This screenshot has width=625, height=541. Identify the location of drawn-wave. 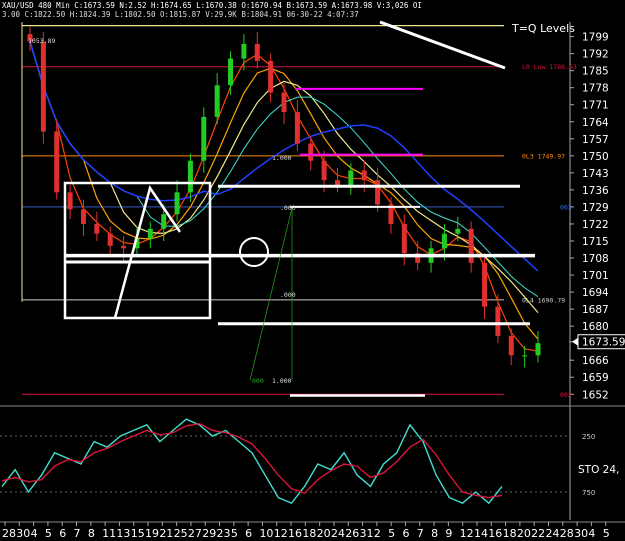
(147, 252).